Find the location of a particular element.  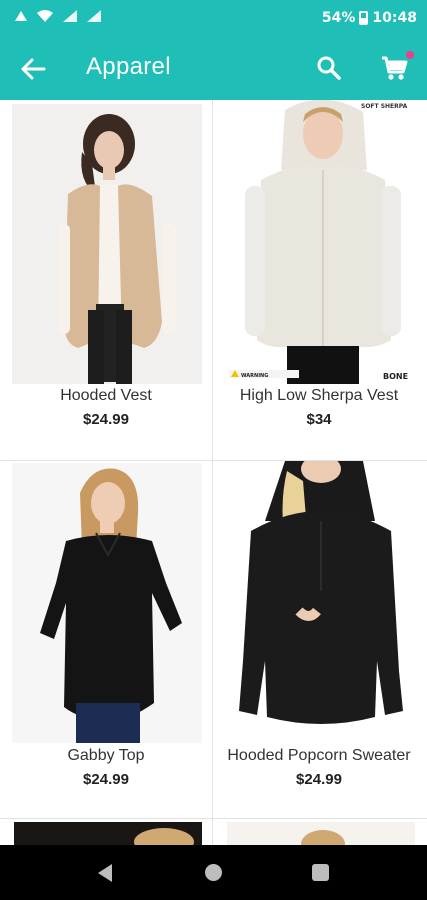

status-bar: 54% 10:48 is located at coordinates (213, 19).